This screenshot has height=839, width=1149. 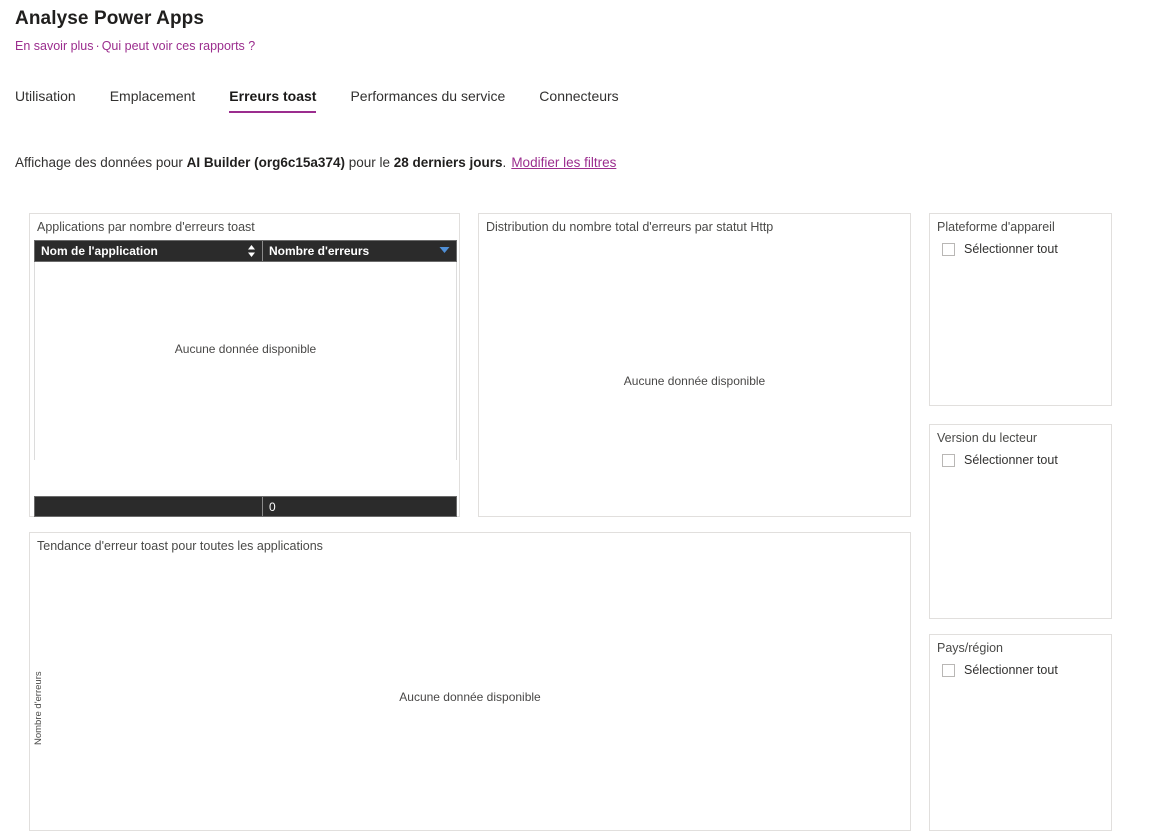 I want to click on card-title-apps-by-toast-errors: Applications par nombre d'erreurs toast, so click(x=146, y=227).